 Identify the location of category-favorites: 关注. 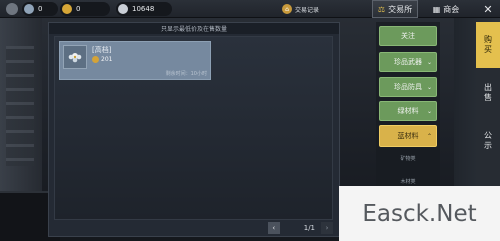
(408, 36).